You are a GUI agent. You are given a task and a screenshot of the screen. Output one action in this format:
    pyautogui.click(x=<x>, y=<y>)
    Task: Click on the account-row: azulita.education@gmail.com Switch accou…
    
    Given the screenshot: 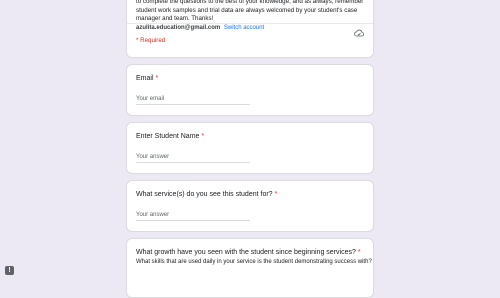 What is the action you would take?
    pyautogui.click(x=200, y=28)
    